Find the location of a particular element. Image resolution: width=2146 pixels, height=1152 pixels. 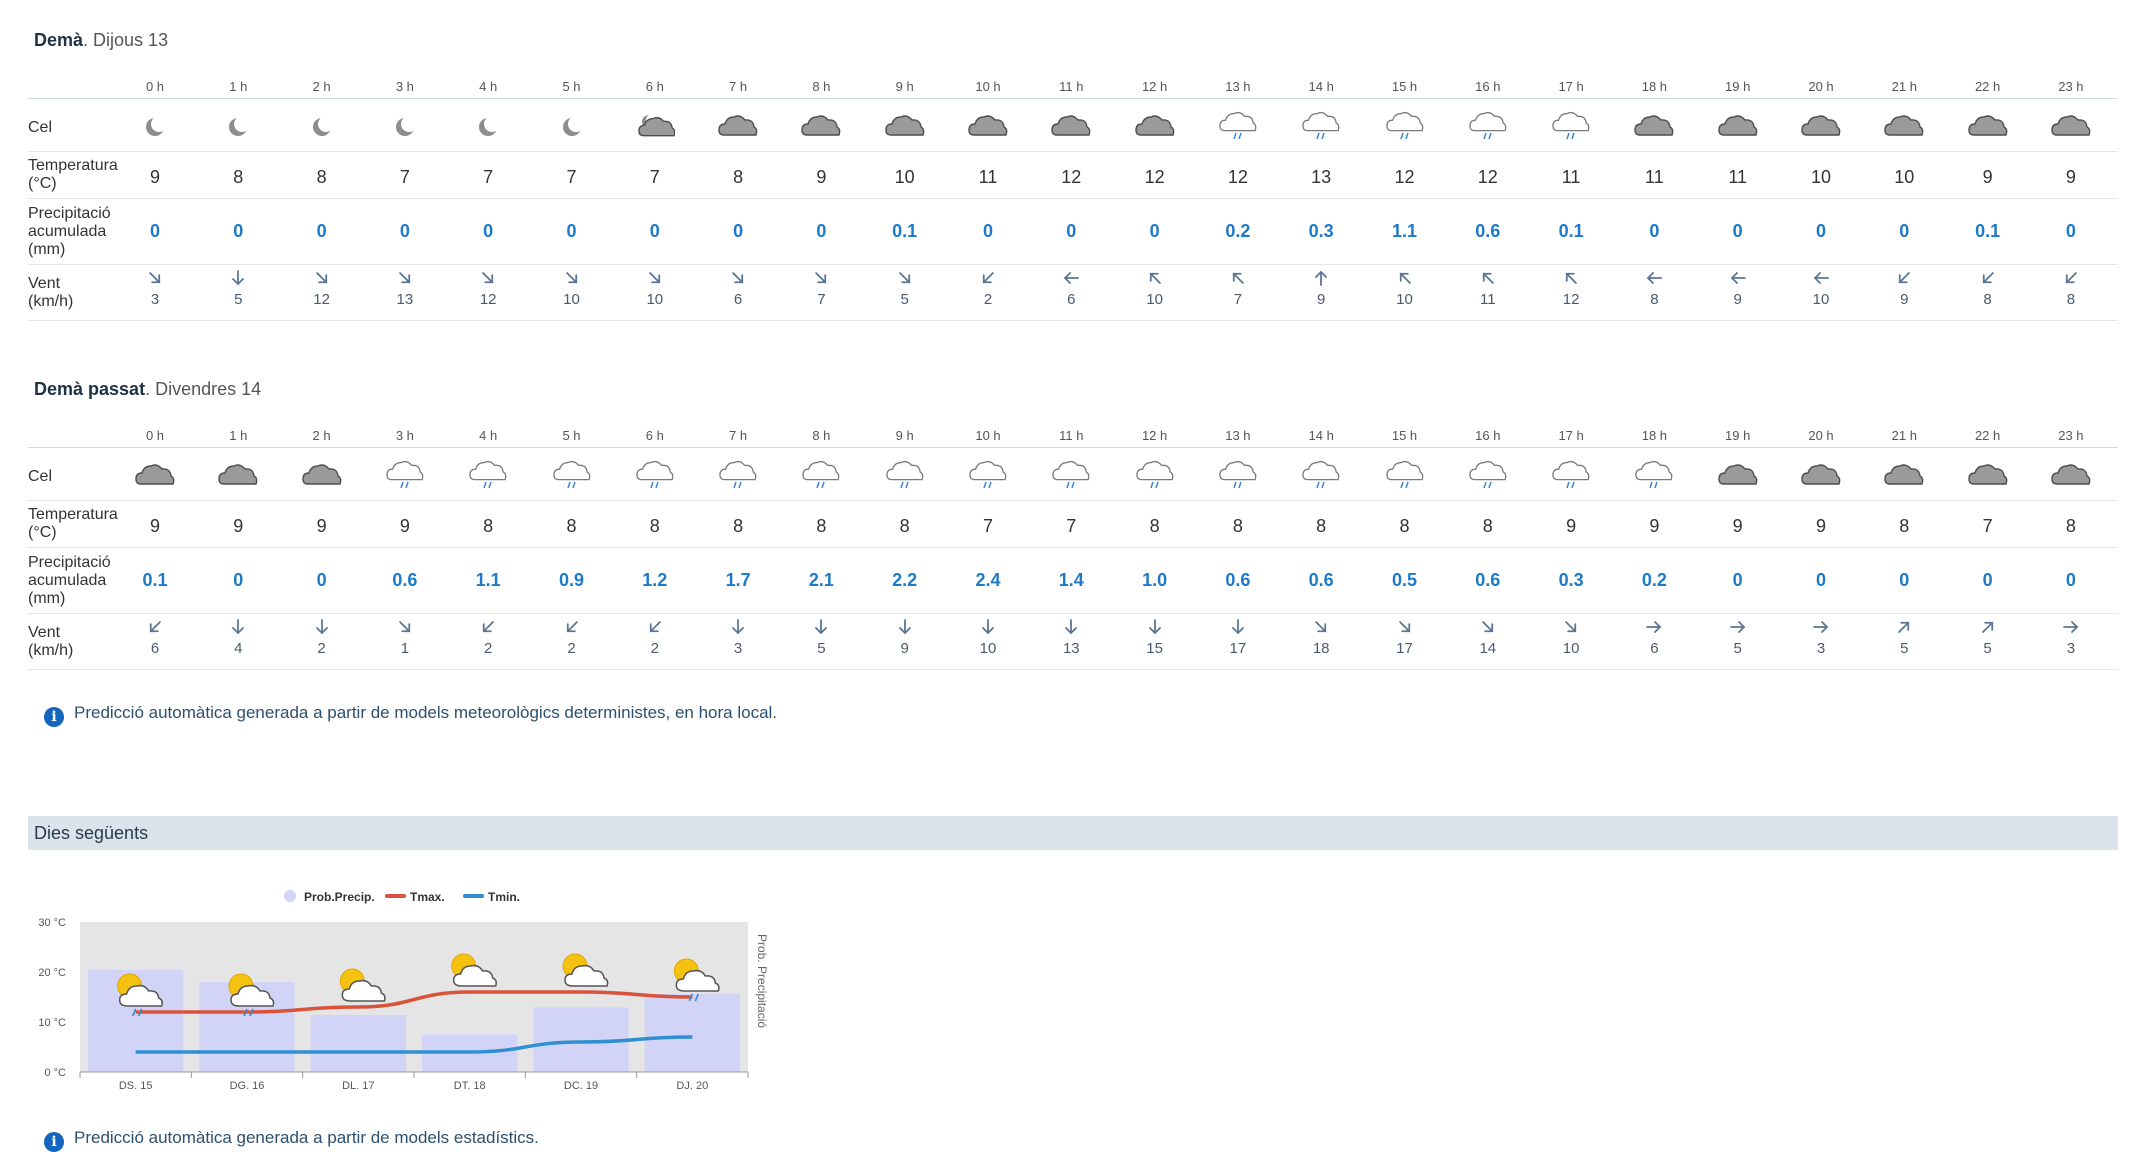

hour-label: 3 h is located at coordinates (404, 86).